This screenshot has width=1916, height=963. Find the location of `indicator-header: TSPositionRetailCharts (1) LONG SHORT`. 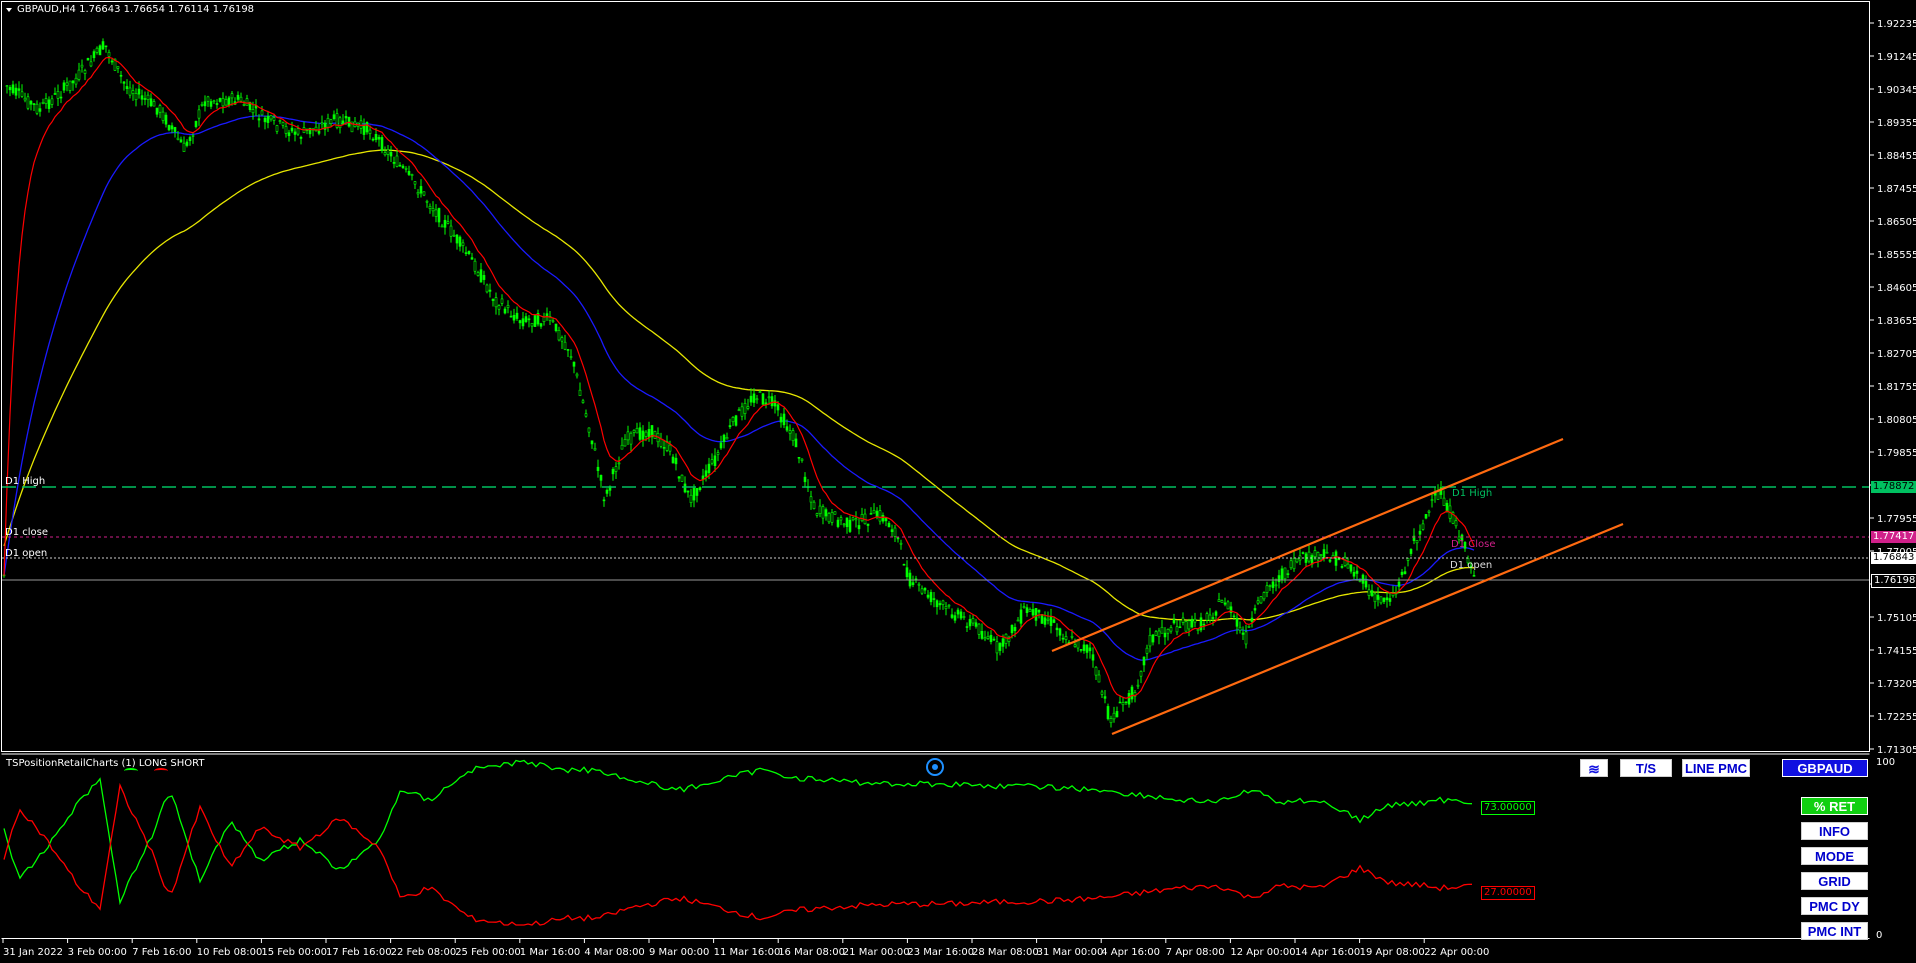

indicator-header: TSPositionRetailCharts (1) LONG SHORT is located at coordinates (105, 763).